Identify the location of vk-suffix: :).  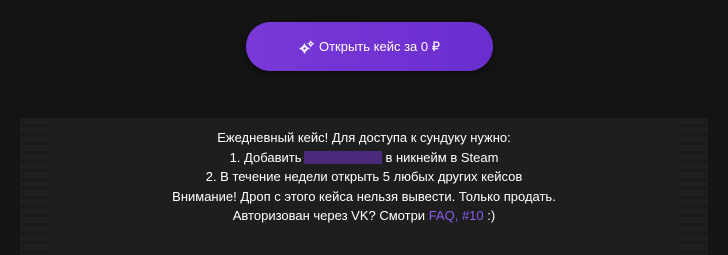
(491, 215).